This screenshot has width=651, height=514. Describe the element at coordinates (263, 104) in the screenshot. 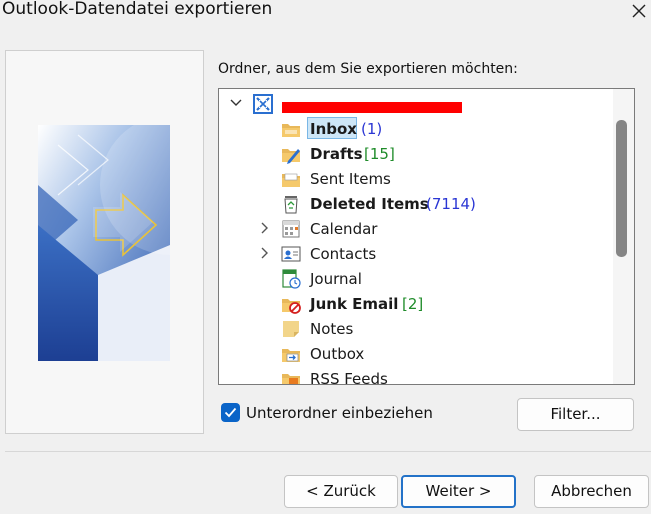

I see `exchange-icon` at that location.